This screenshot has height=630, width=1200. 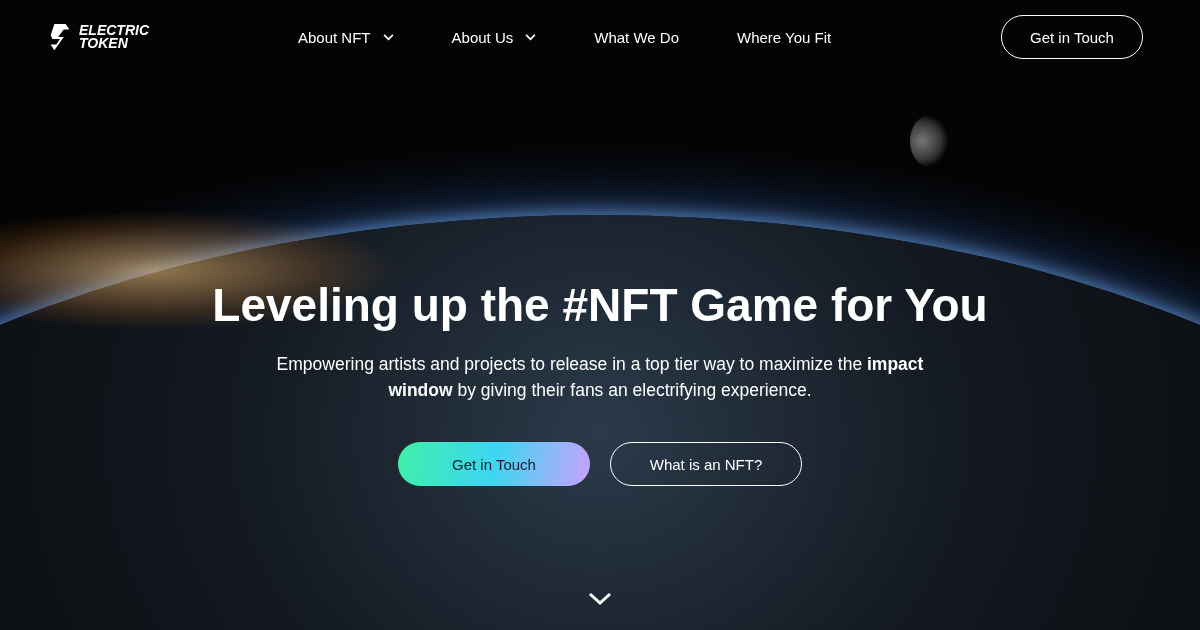 I want to click on nav-link: About NFT, so click(x=346, y=37).